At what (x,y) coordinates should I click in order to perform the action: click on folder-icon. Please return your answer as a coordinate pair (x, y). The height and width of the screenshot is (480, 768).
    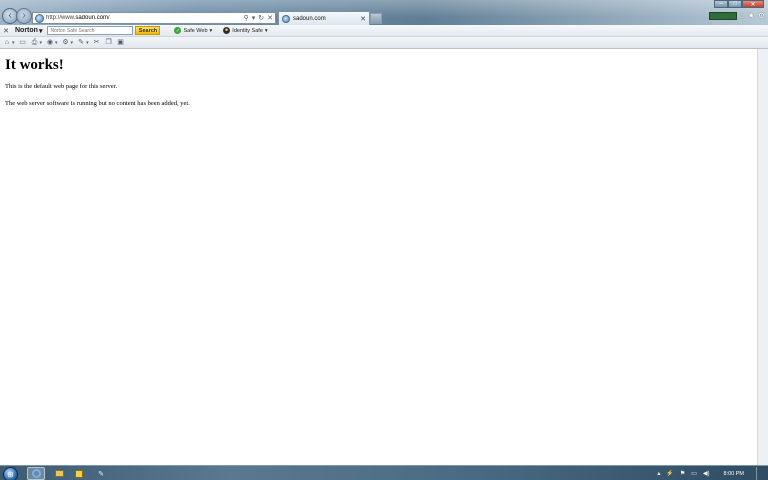
    Looking at the image, I should click on (59, 473).